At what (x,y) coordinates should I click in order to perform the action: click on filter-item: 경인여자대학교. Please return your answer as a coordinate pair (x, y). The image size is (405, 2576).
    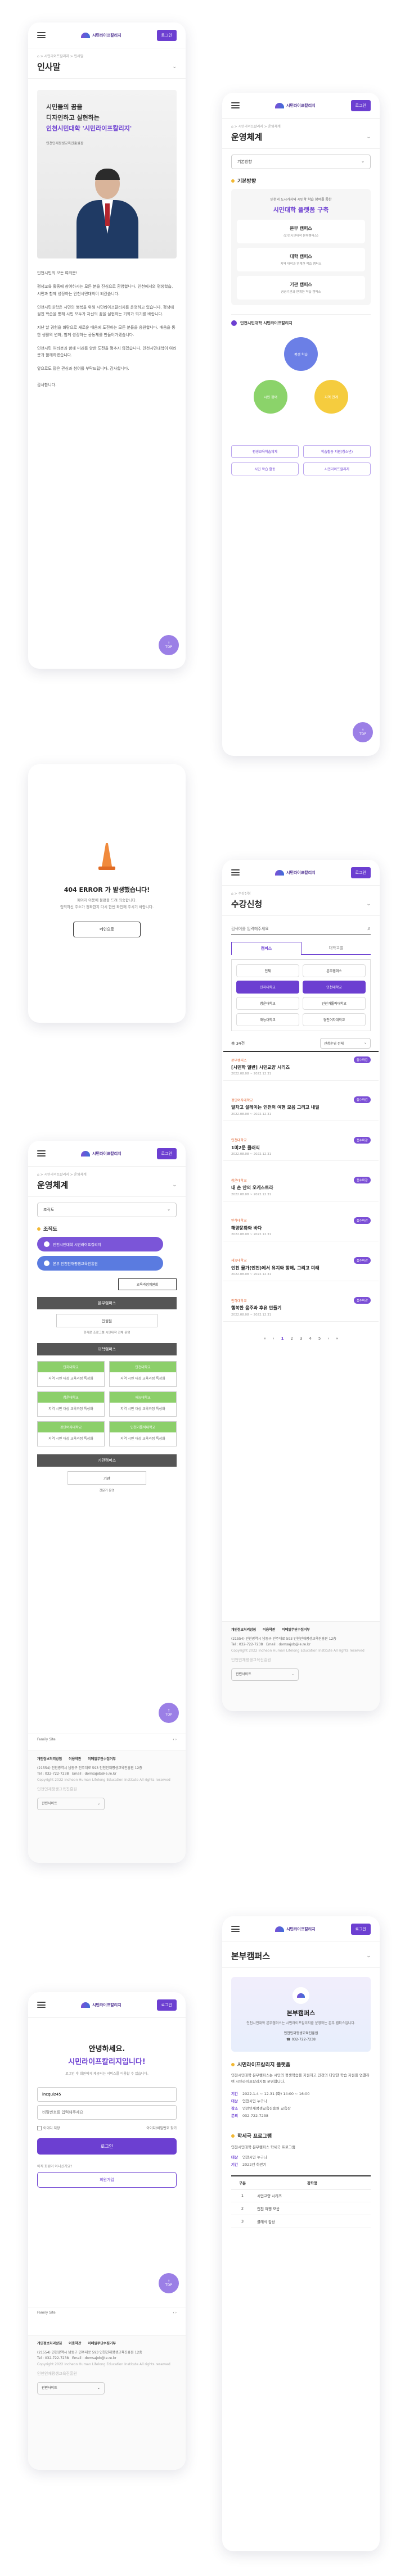
    Looking at the image, I should click on (334, 1019).